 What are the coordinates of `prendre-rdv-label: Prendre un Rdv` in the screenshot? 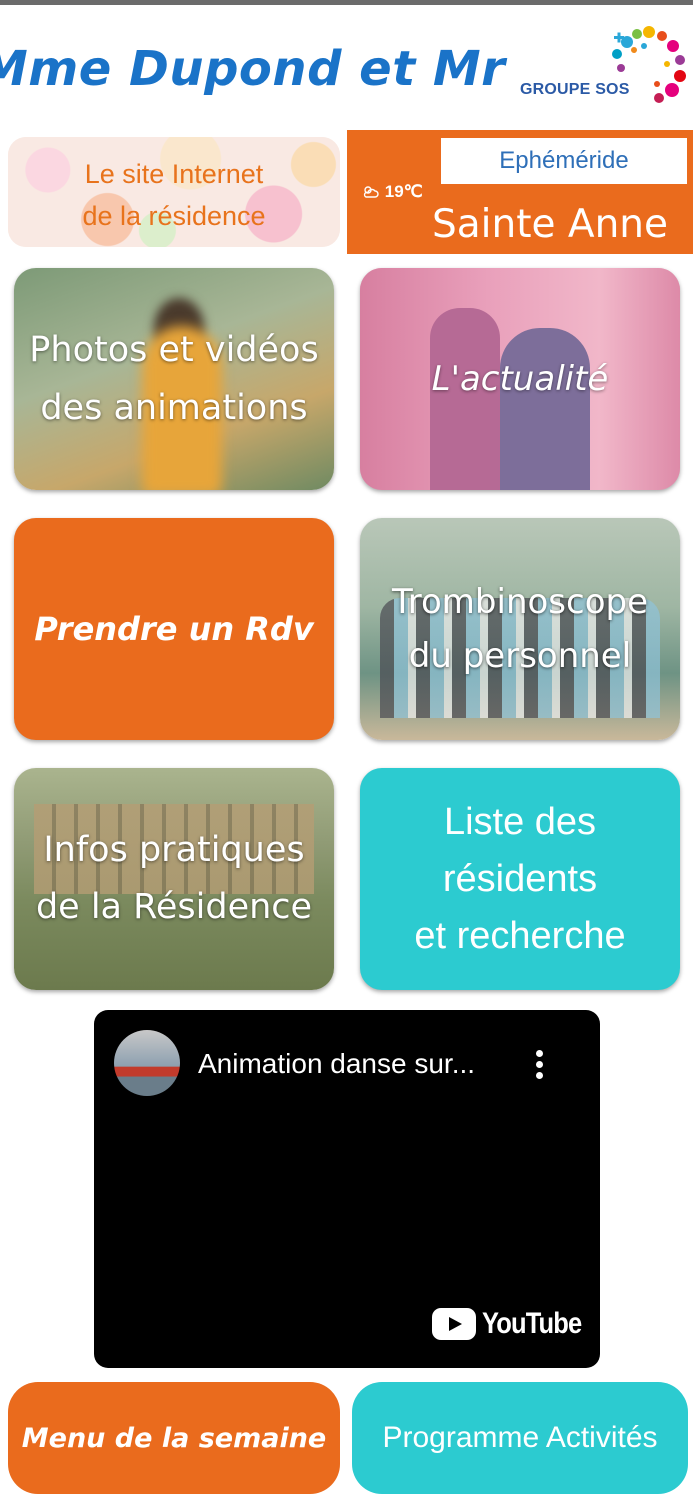 It's located at (174, 629).